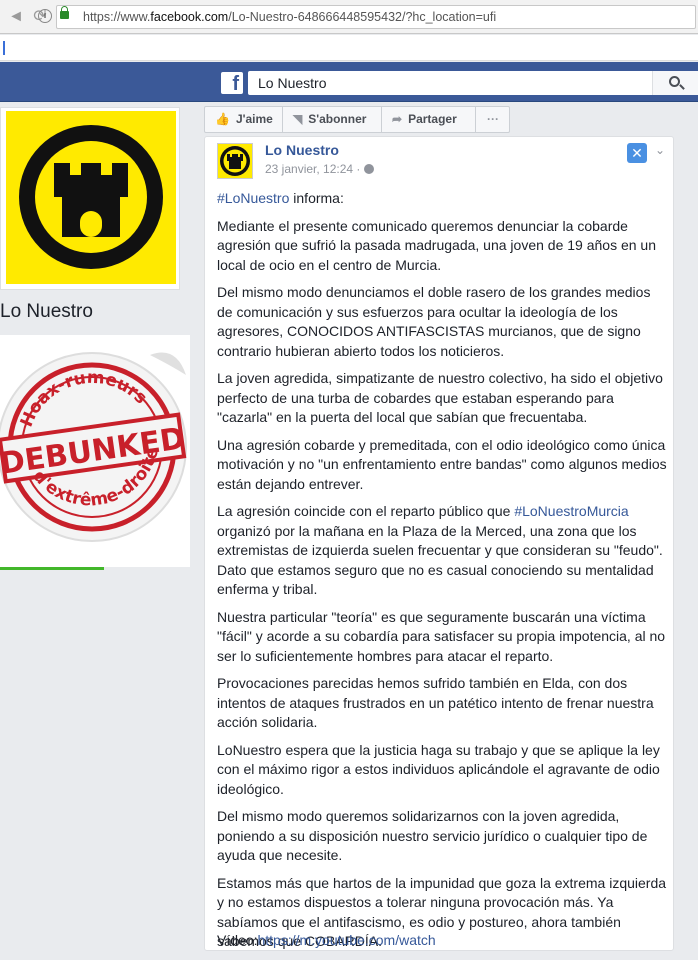 Image resolution: width=698 pixels, height=960 pixels. Describe the element at coordinates (443, 199) in the screenshot. I see `post-intro: #LoNuestro informa:` at that location.